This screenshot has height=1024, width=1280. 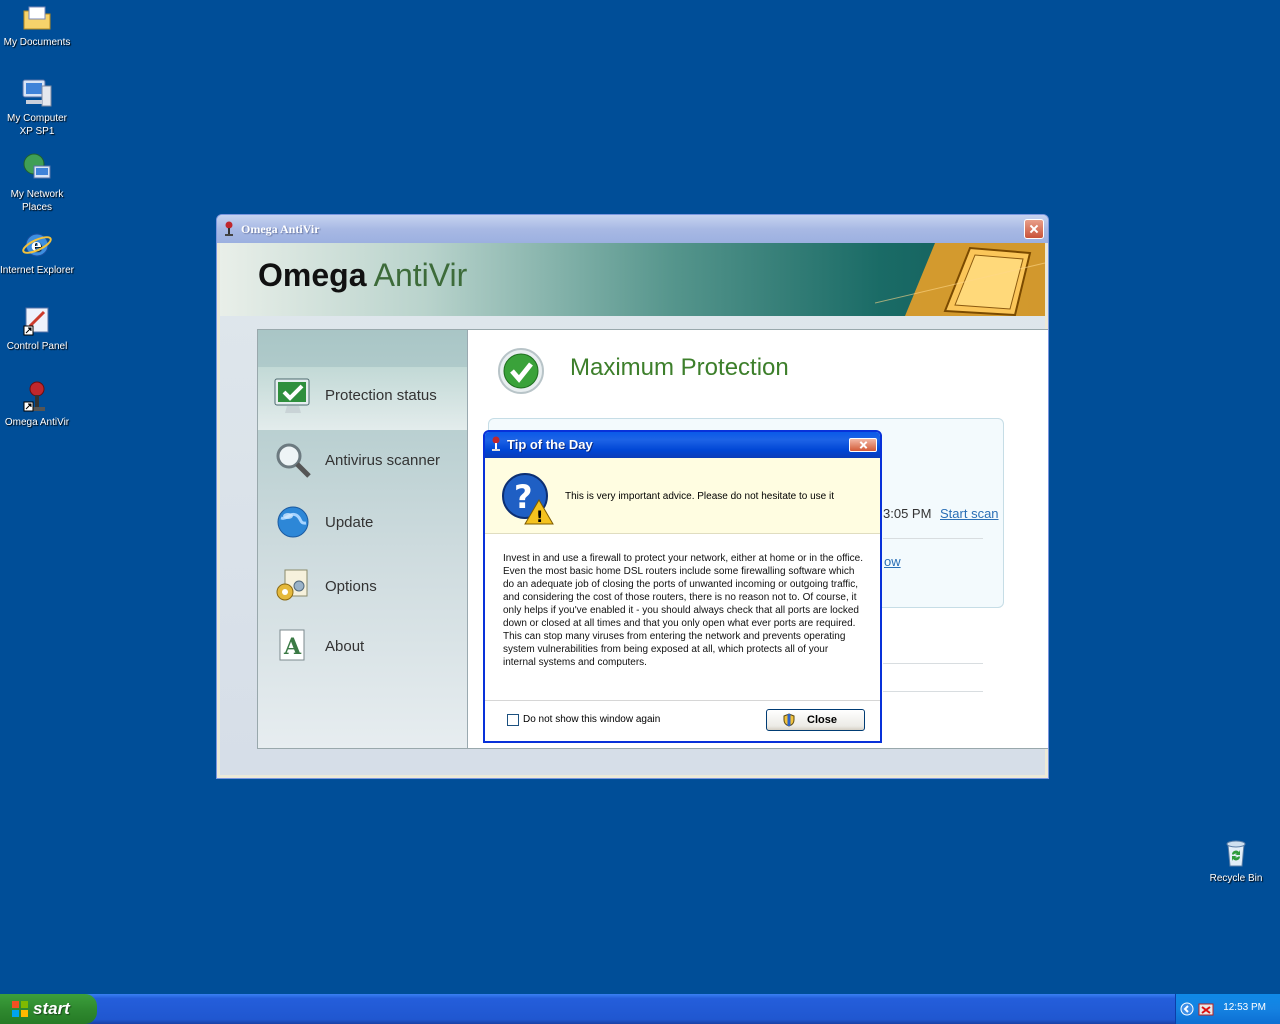 I want to click on globe-icon, so click(x=293, y=522).